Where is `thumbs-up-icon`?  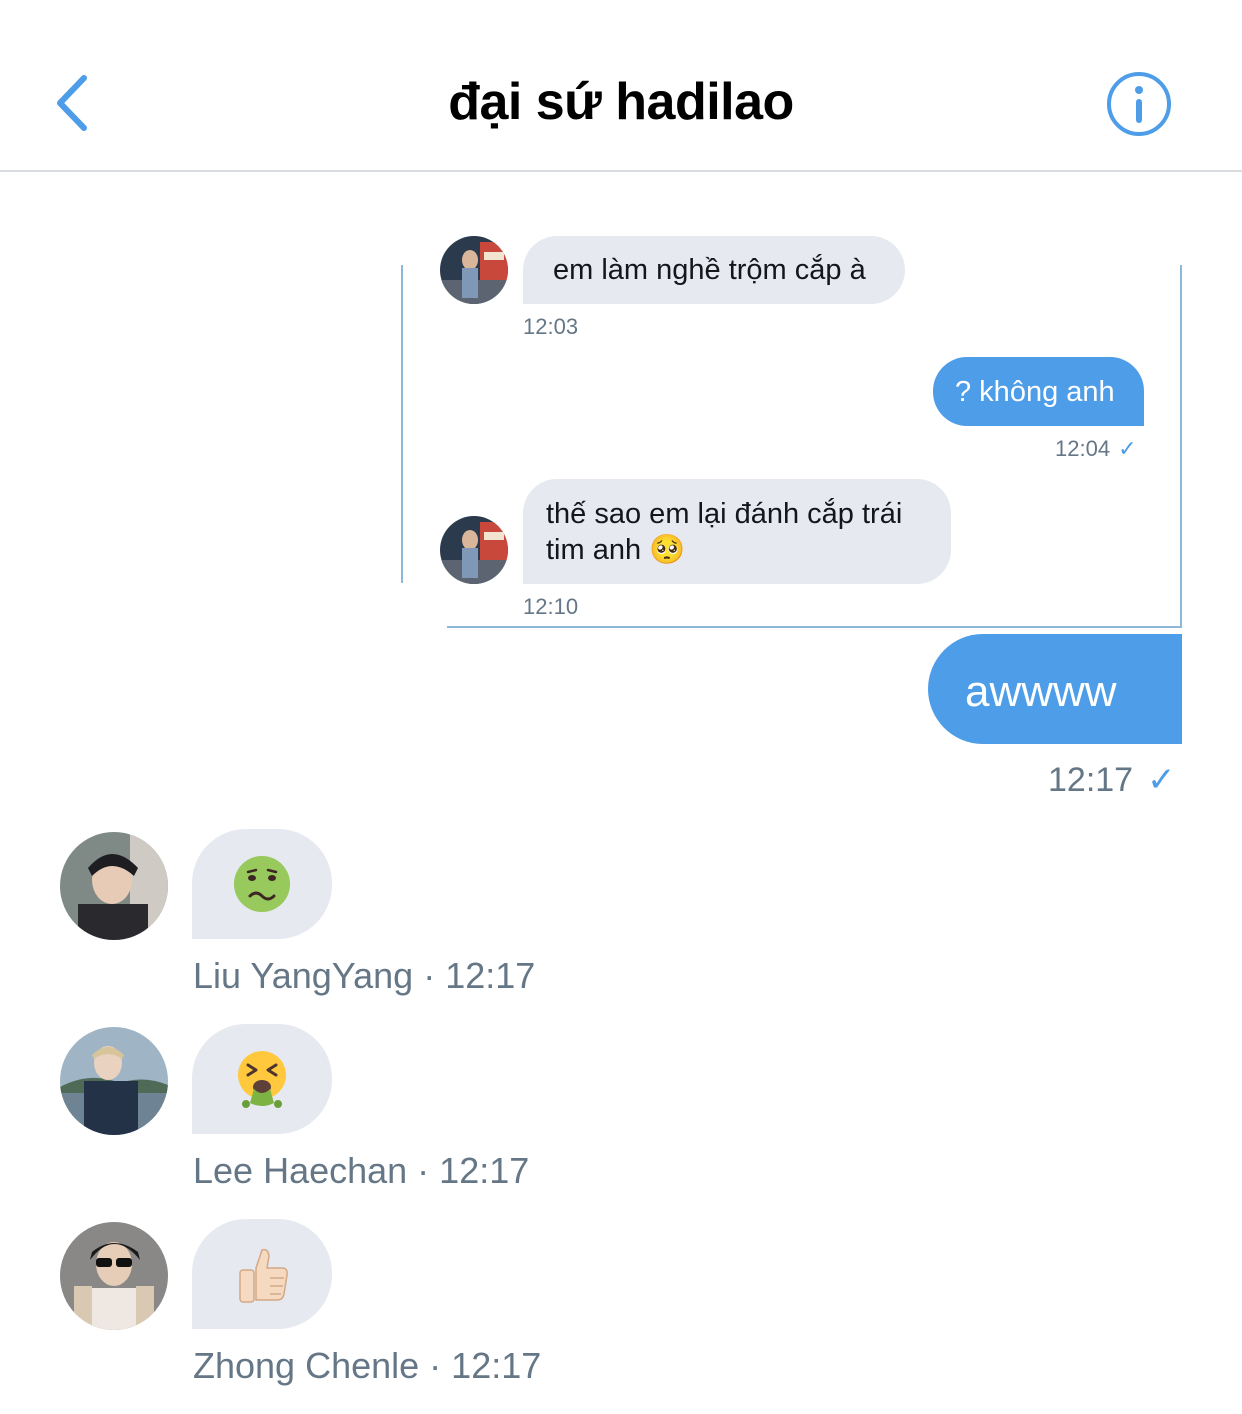 thumbs-up-icon is located at coordinates (263, 1275).